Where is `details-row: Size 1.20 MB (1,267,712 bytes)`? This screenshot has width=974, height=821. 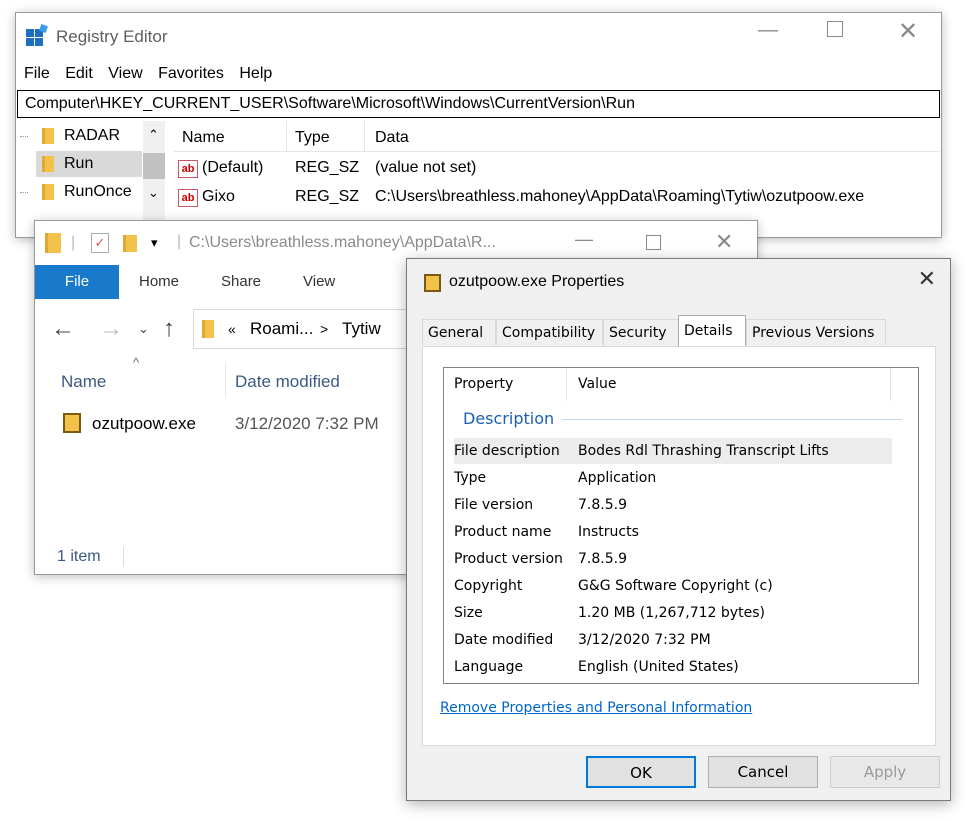 details-row: Size 1.20 MB (1,267,712 bytes) is located at coordinates (673, 613).